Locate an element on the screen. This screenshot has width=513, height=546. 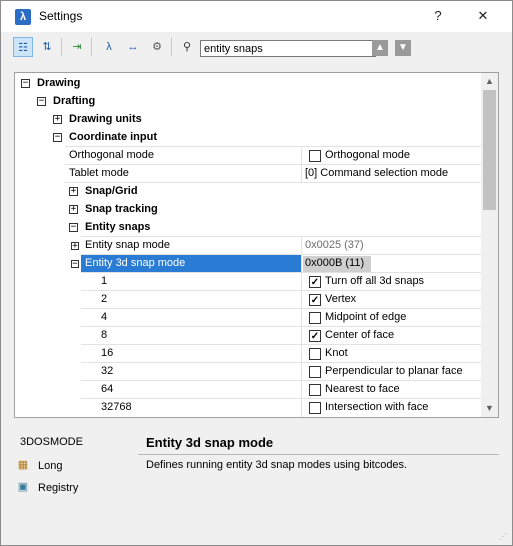
bit-value: 32 is located at coordinates (107, 371).